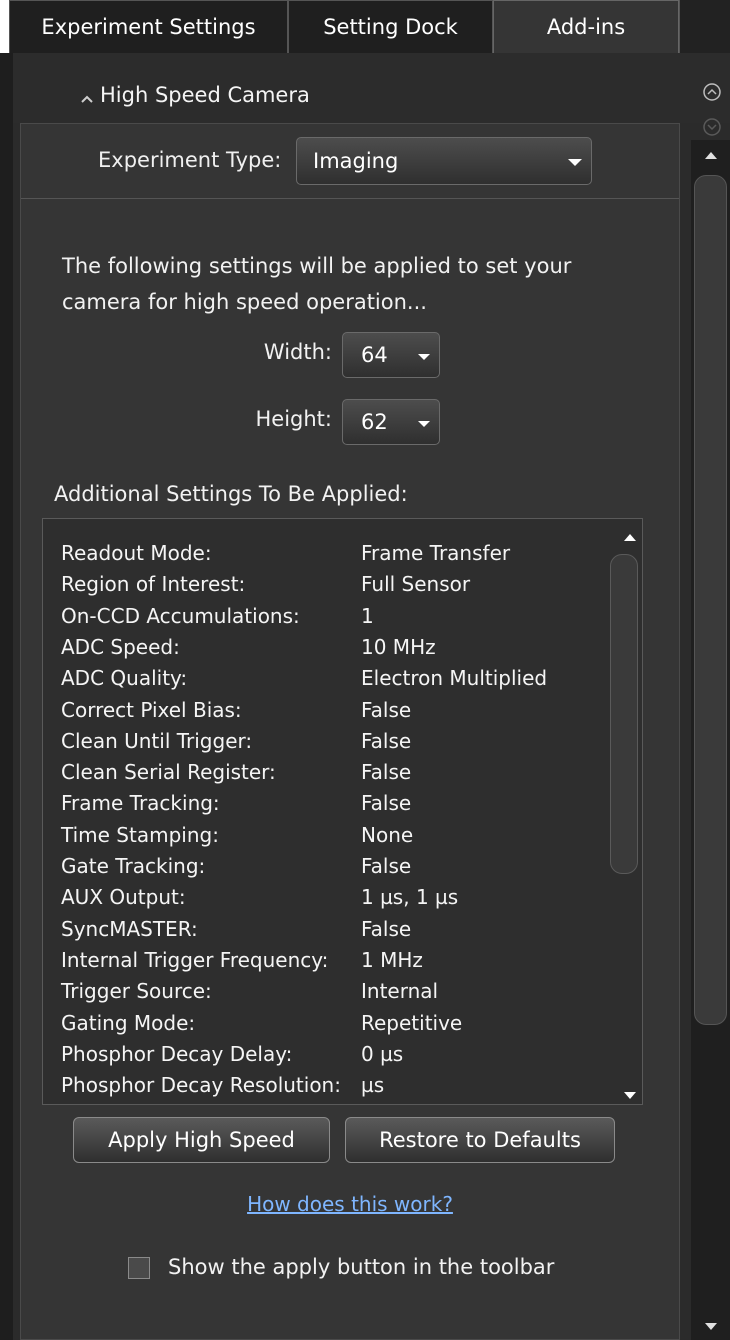 This screenshot has width=730, height=1340. Describe the element at coordinates (120, 646) in the screenshot. I see `setting-name: ADC Speed:` at that location.